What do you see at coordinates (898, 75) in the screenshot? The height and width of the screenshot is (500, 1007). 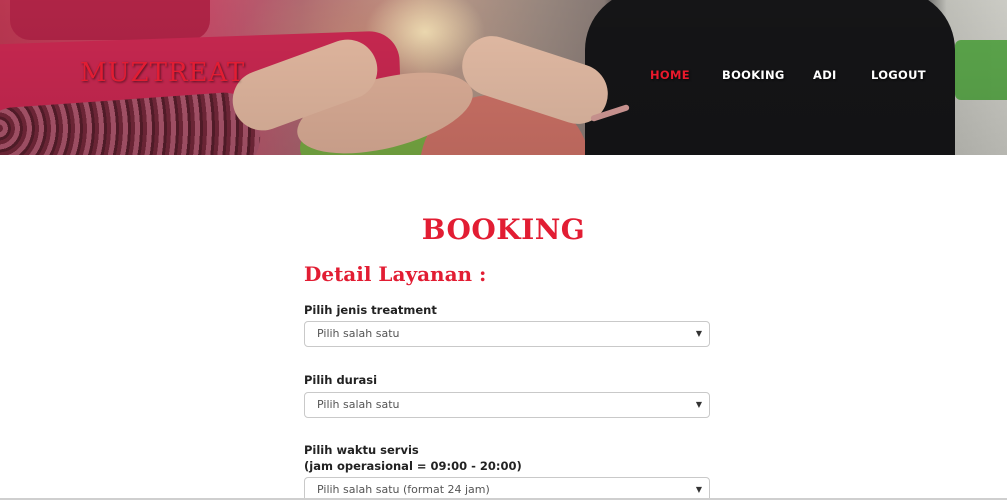 I see `nav-logout: LOGOUT` at bounding box center [898, 75].